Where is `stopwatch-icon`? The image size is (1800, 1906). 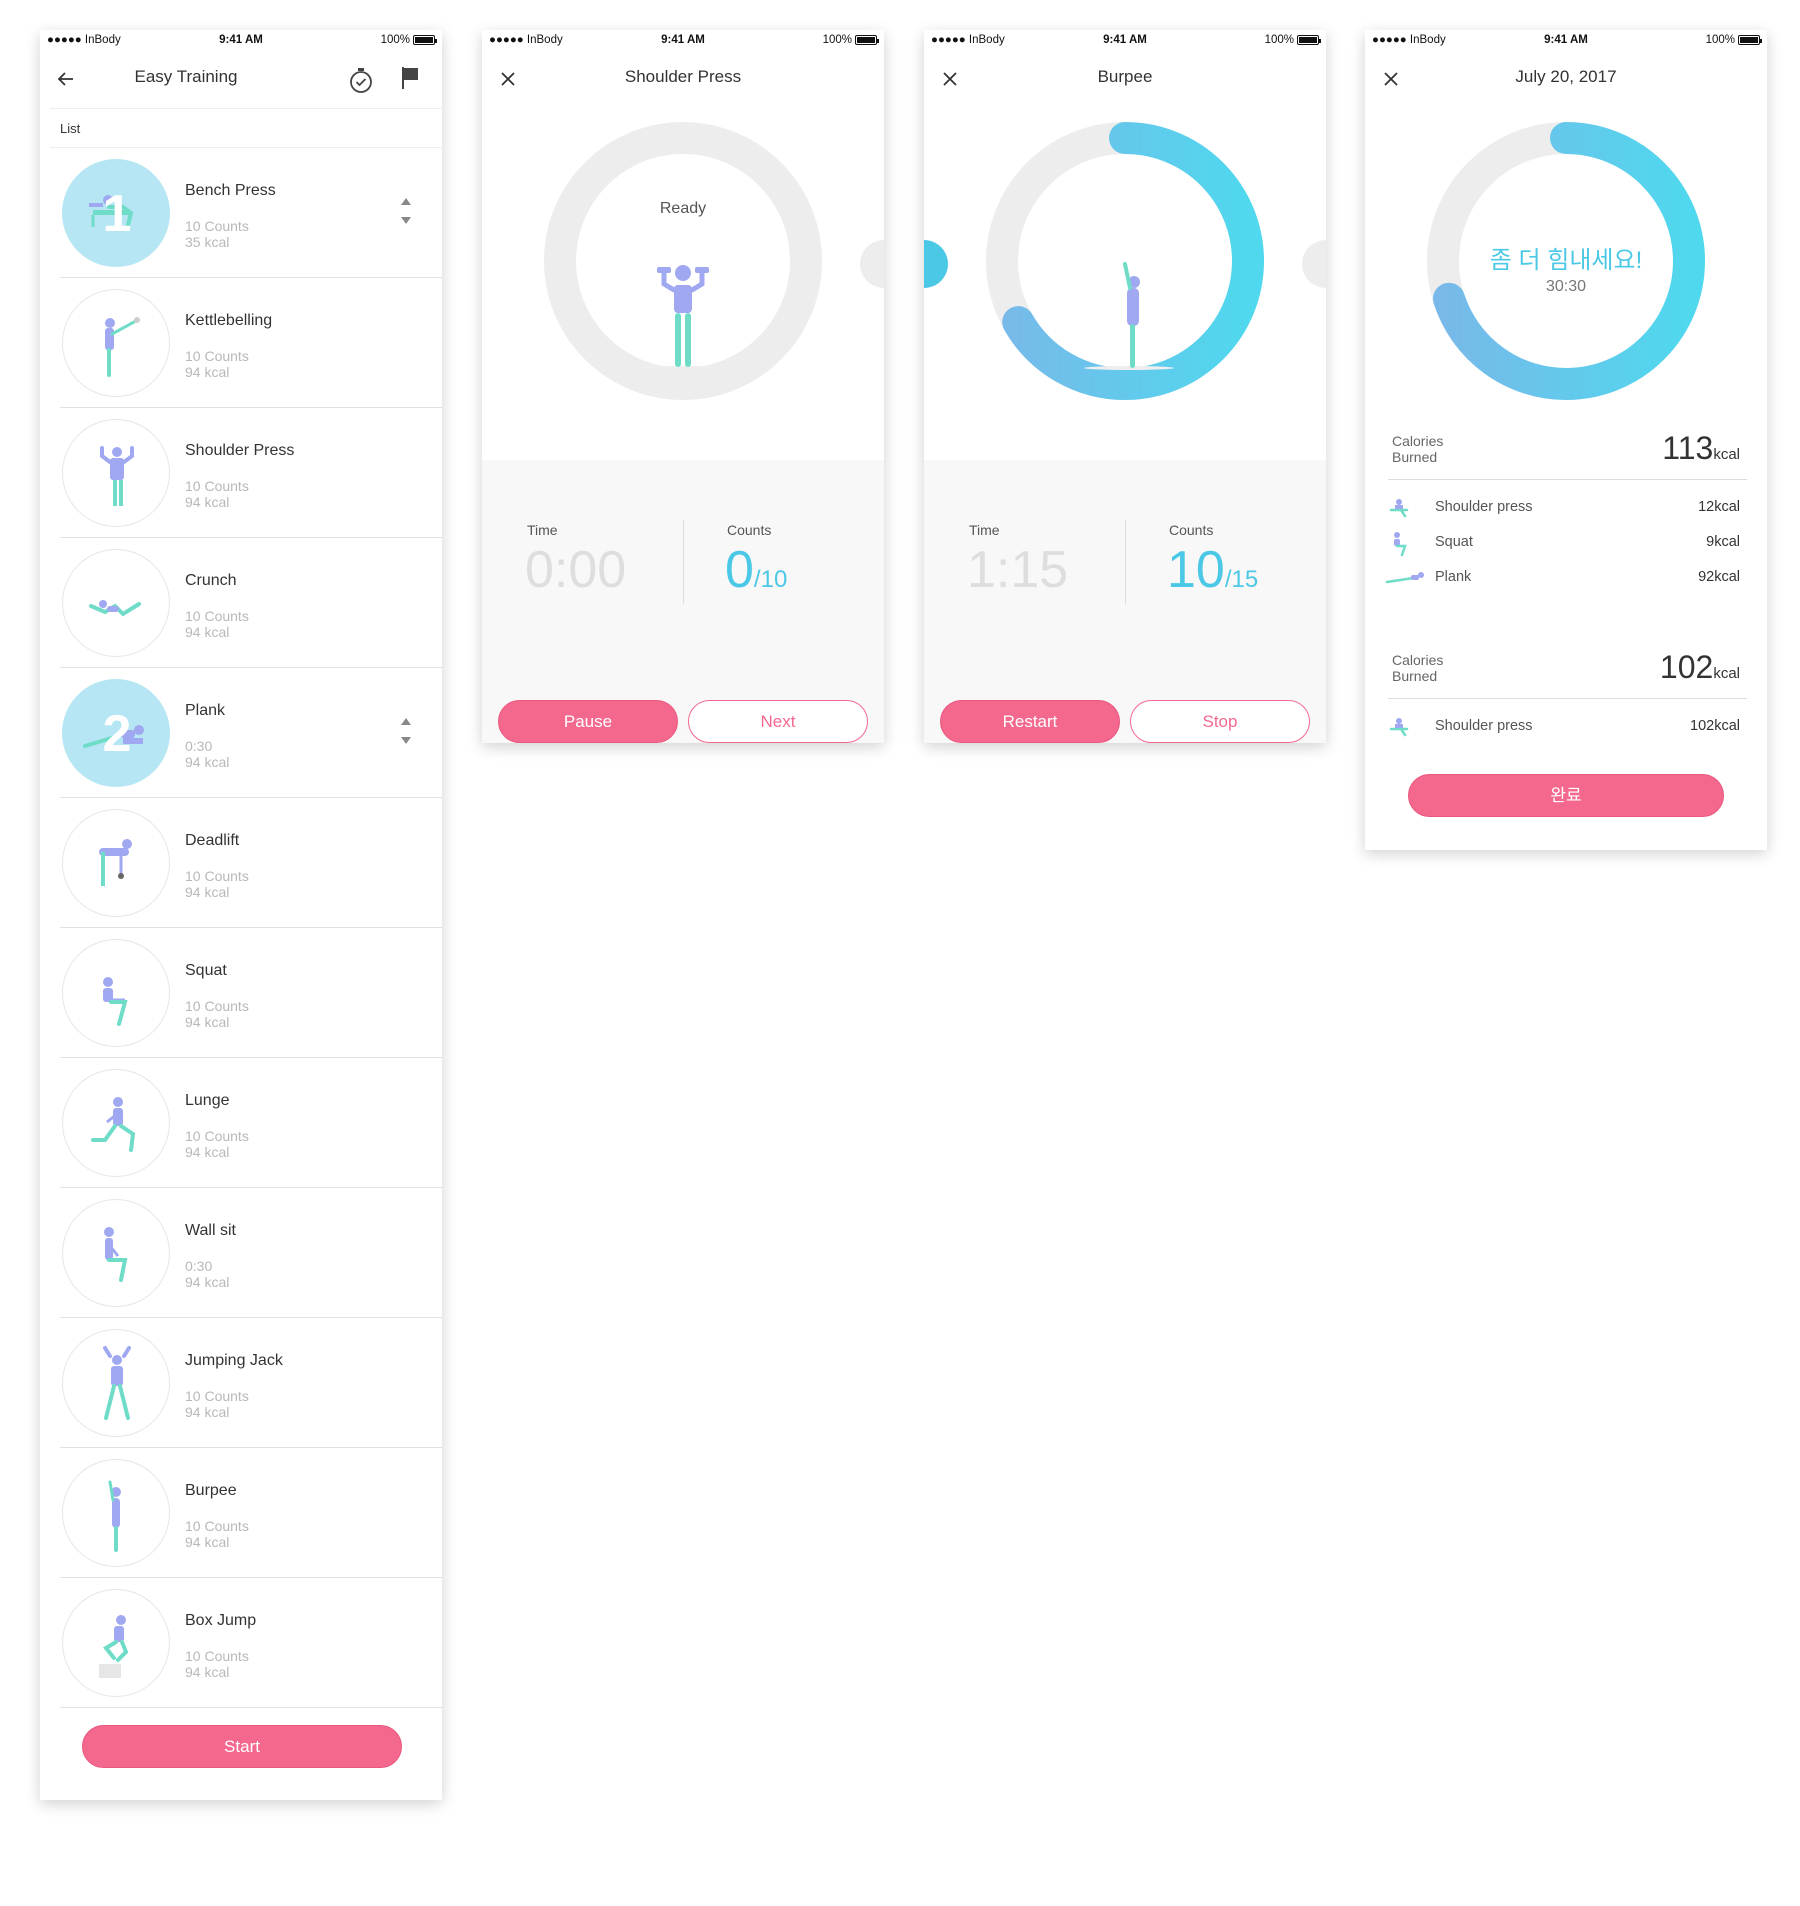 stopwatch-icon is located at coordinates (361, 80).